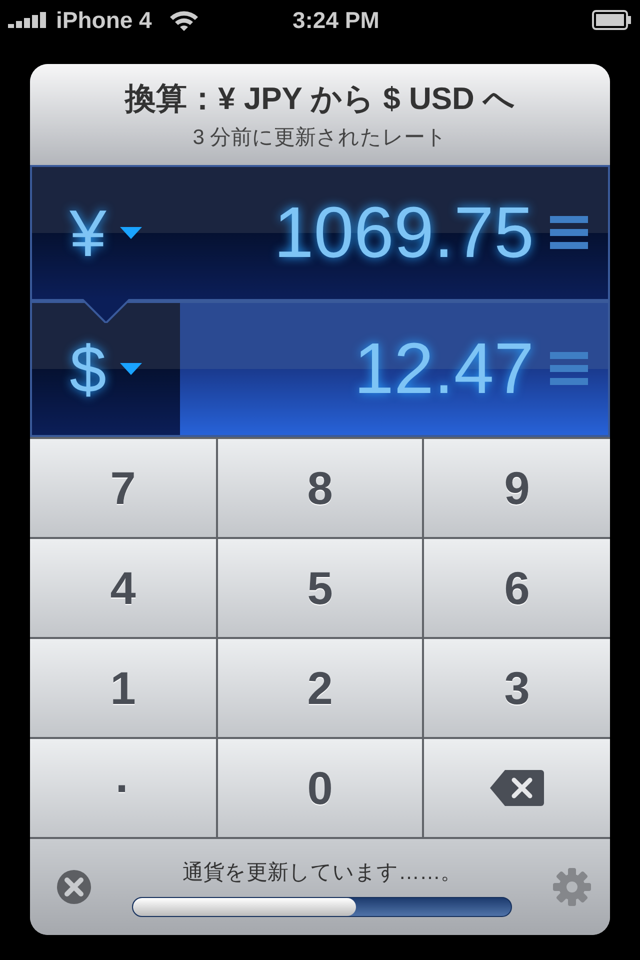  What do you see at coordinates (320, 788) in the screenshot?
I see `keypad-key: 0` at bounding box center [320, 788].